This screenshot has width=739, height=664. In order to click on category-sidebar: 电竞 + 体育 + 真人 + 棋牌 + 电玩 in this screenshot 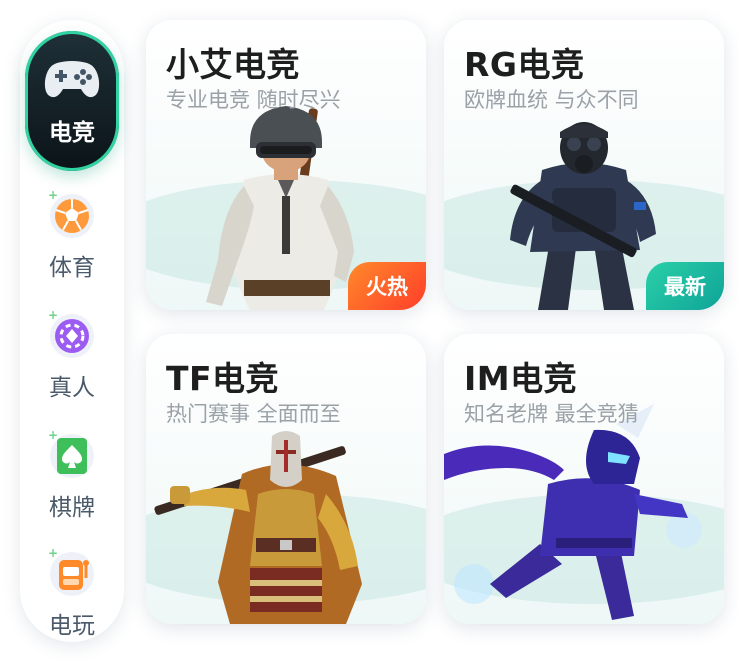, I will do `click(72, 331)`.